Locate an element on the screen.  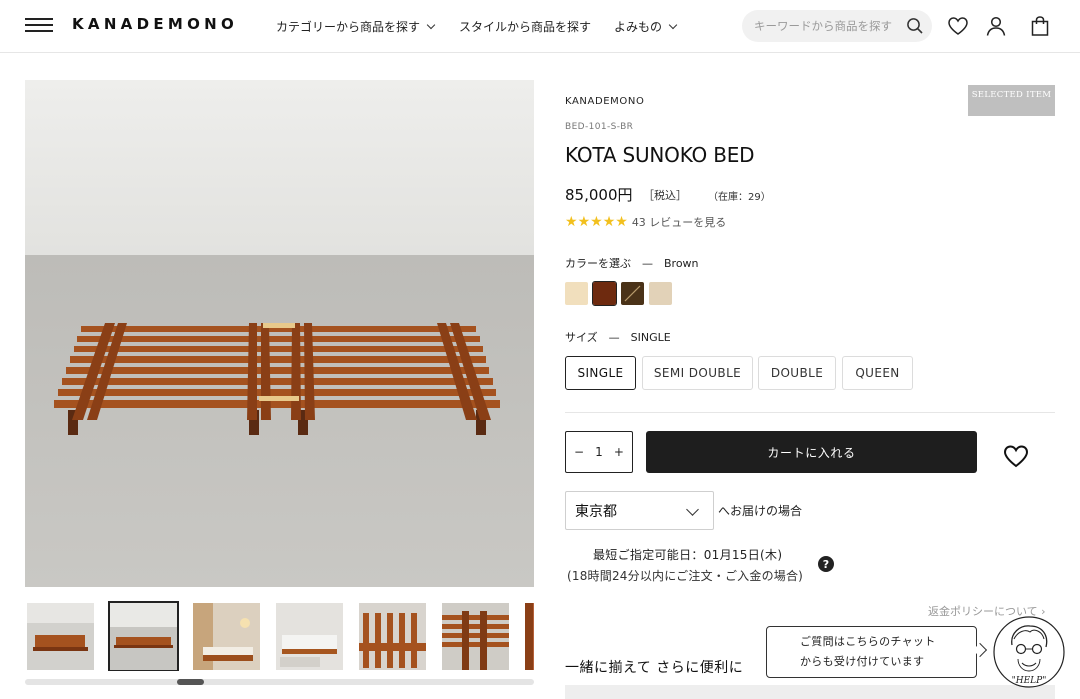
favorite-heart-icon is located at coordinates (1016, 456).